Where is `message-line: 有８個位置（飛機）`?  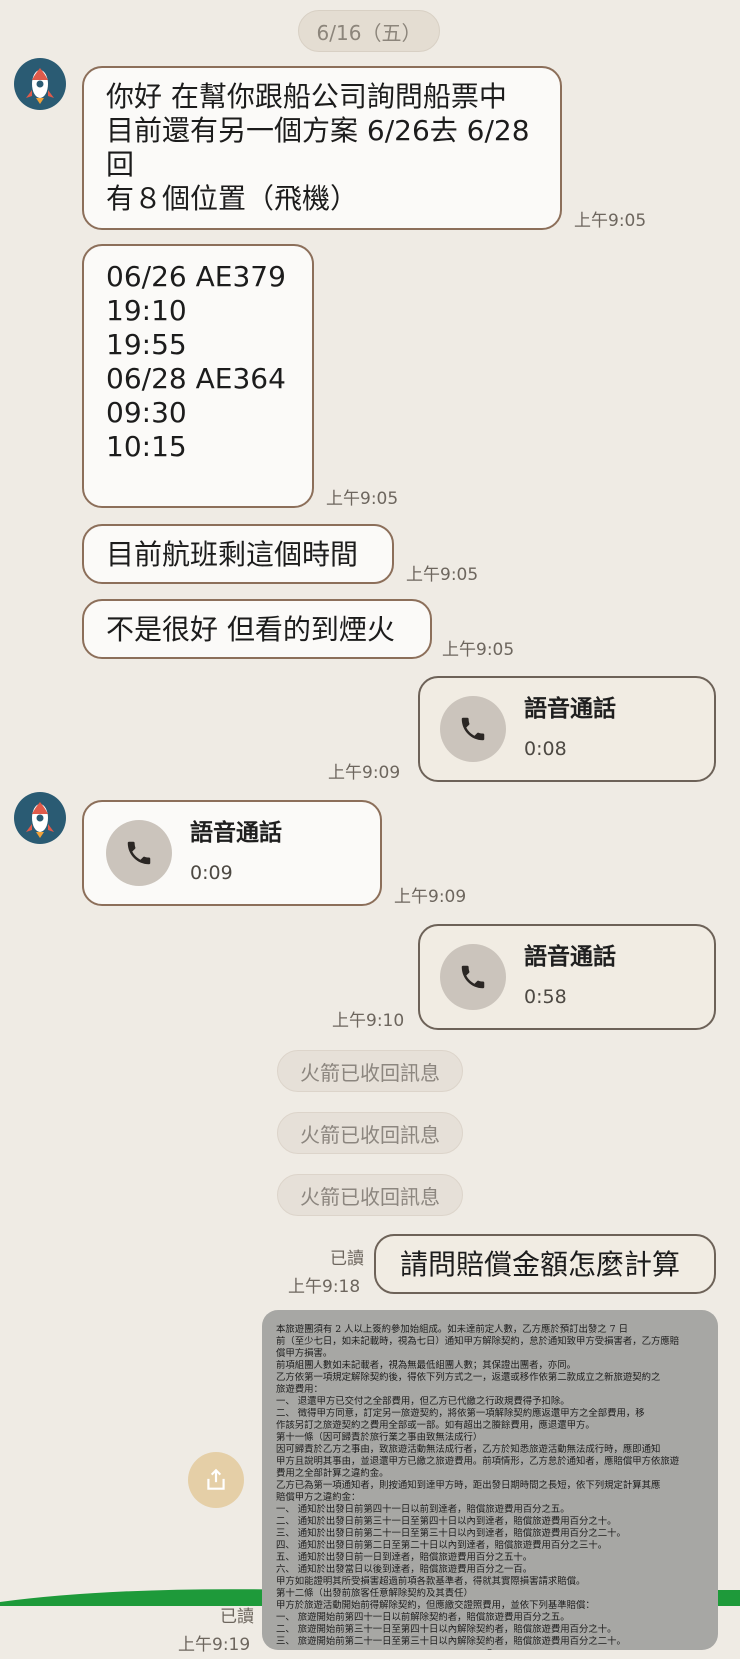 message-line: 有８個位置（飛機） is located at coordinates (232, 198).